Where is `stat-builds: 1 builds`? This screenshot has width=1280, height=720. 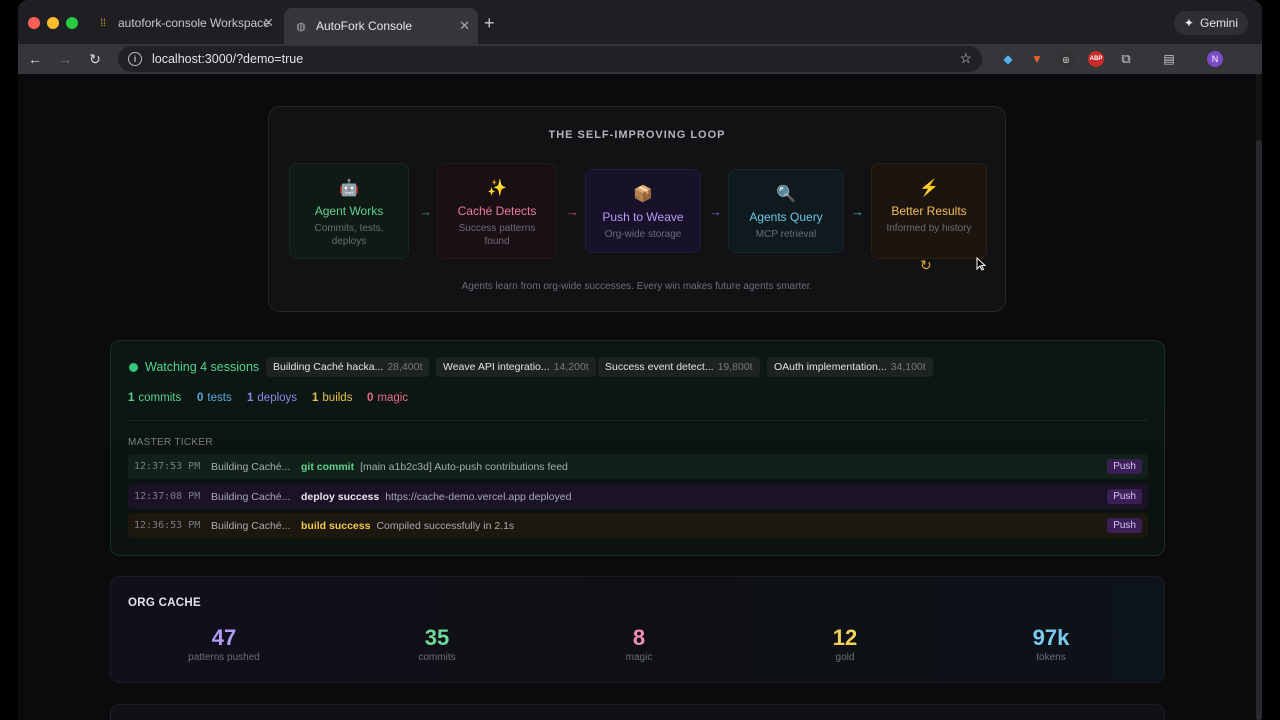
stat-builds: 1 builds is located at coordinates (332, 398).